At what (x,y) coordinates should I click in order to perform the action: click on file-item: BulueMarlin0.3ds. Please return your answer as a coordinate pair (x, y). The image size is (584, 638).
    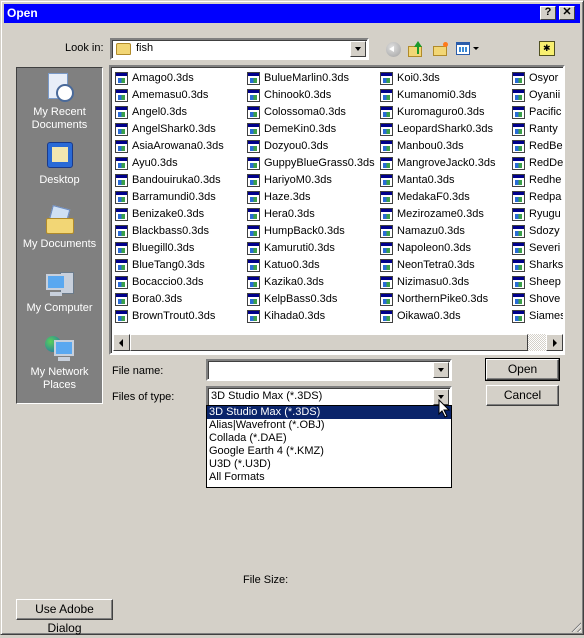
    Looking at the image, I should click on (311, 78).